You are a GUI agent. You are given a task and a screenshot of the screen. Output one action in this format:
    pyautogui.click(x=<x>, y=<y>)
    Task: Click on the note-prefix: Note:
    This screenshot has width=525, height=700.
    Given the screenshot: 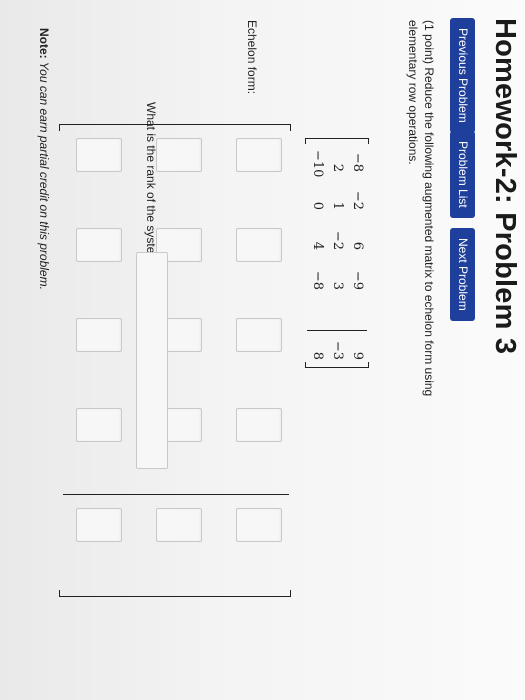 What is the action you would take?
    pyautogui.click(x=44, y=43)
    